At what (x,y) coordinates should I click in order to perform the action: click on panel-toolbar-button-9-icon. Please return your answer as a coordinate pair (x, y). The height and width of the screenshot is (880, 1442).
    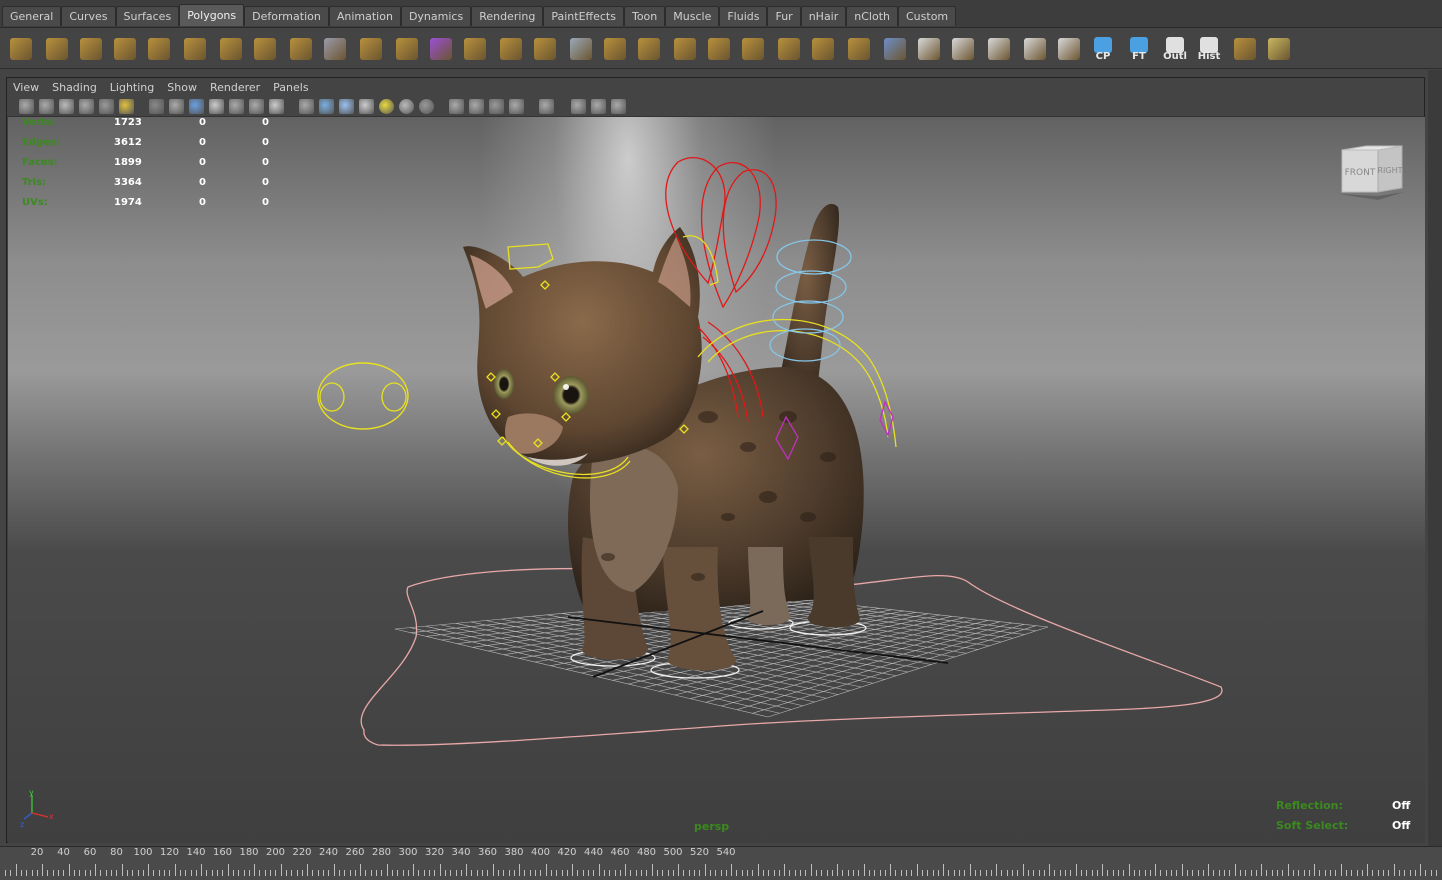
    Looking at the image, I should click on (196, 106).